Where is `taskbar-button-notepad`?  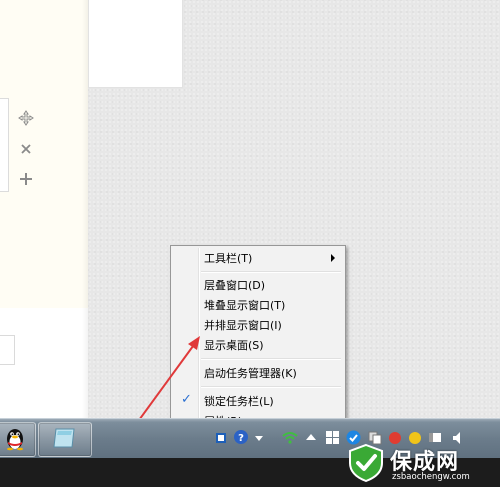 taskbar-button-notepad is located at coordinates (65, 439).